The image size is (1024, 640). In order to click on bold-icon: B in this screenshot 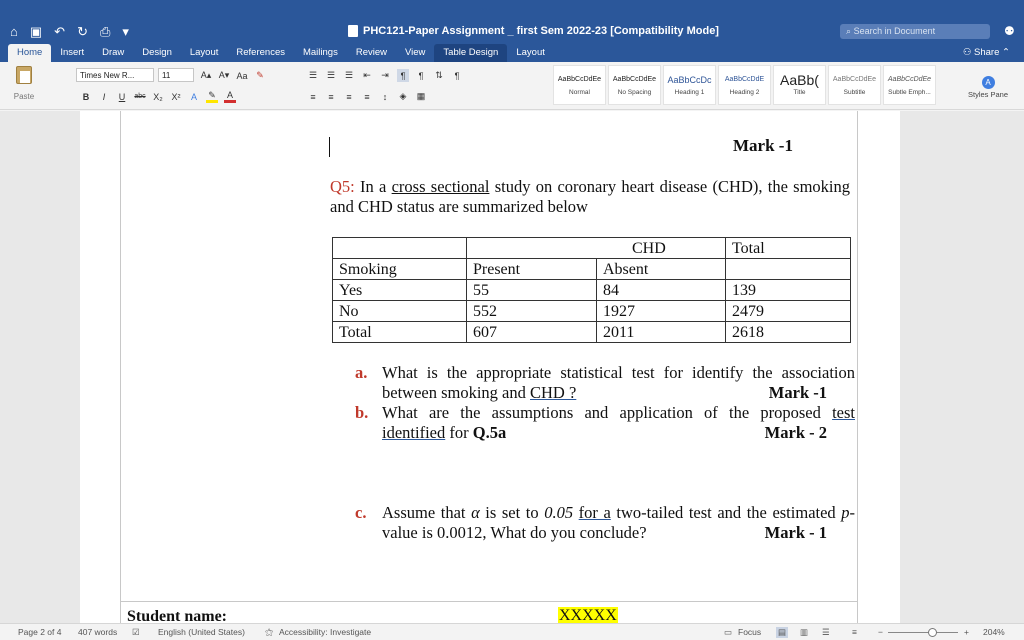, I will do `click(86, 96)`.